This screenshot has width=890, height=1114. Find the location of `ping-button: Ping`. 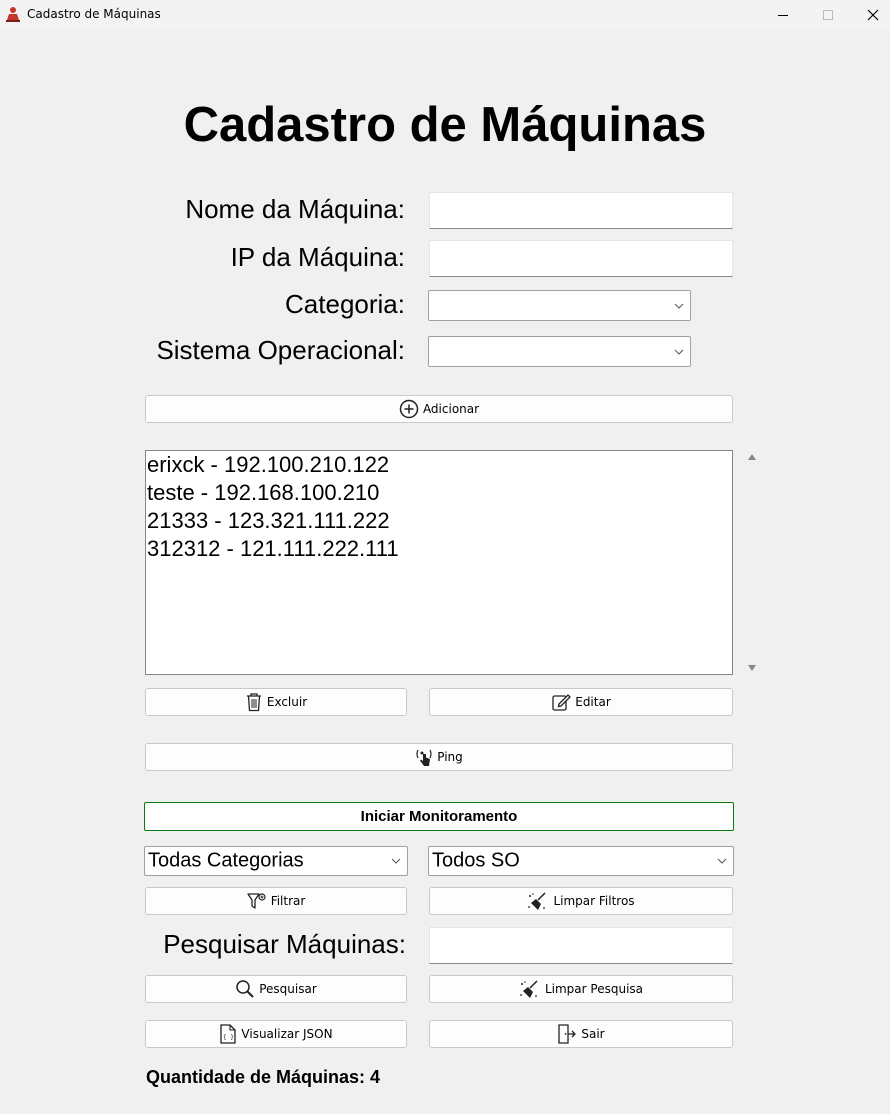

ping-button: Ping is located at coordinates (439, 757).